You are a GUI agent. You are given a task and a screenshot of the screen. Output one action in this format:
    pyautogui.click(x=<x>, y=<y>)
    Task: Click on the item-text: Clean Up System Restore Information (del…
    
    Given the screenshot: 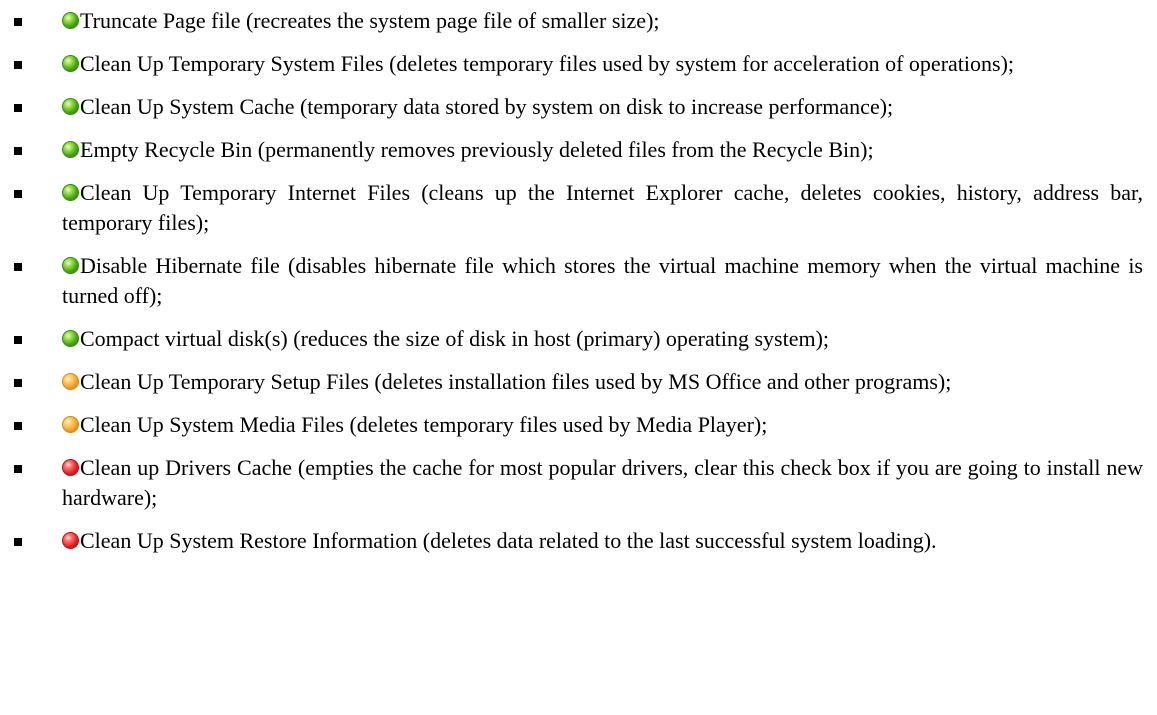 What is the action you would take?
    pyautogui.click(x=508, y=540)
    